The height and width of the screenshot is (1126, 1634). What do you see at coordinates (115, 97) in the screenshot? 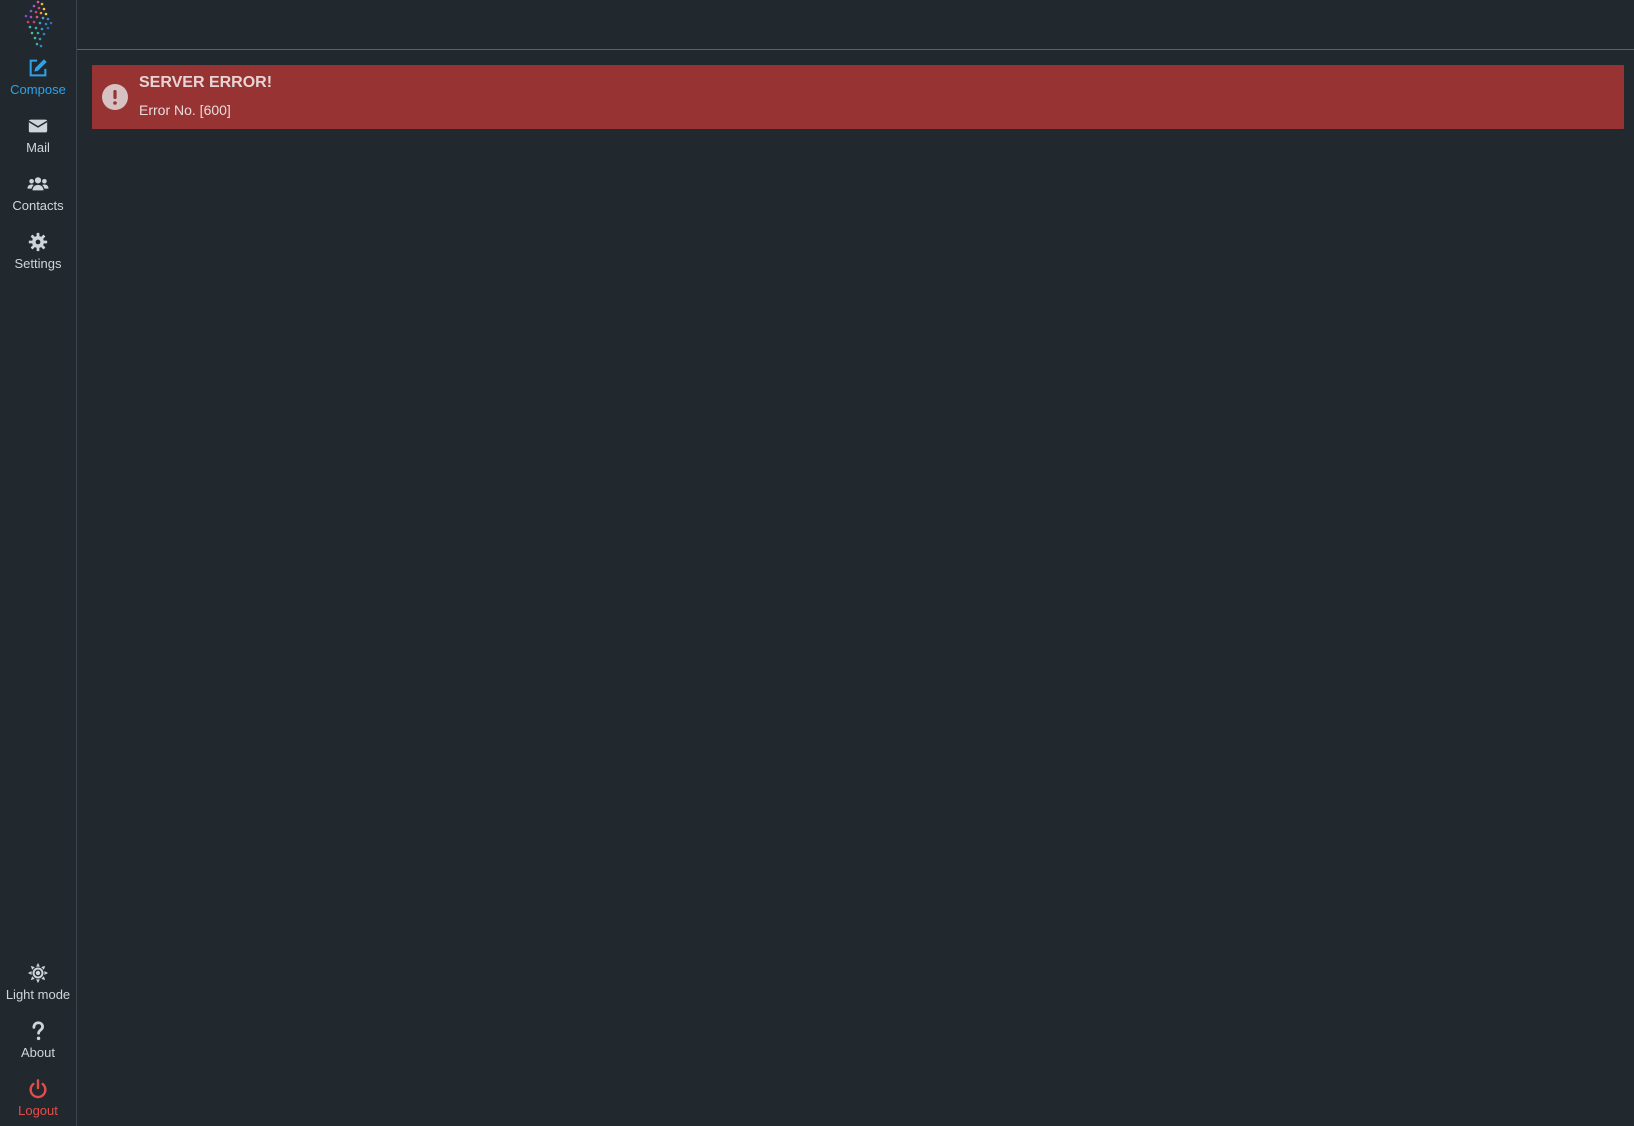
I see `exclamation-circle-icon` at bounding box center [115, 97].